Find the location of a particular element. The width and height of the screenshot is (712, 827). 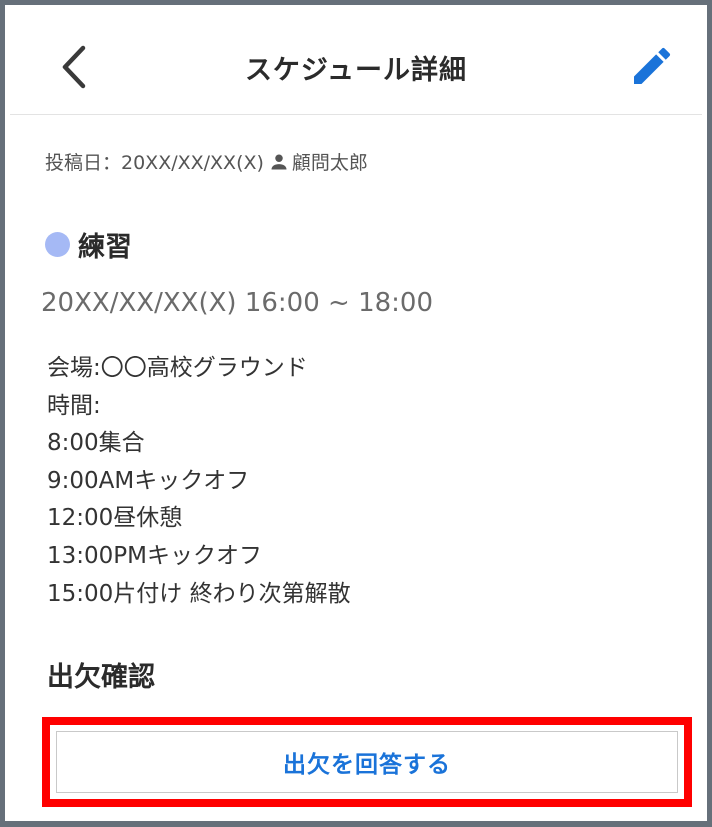

author-name: 顧問太郎 is located at coordinates (329, 163).